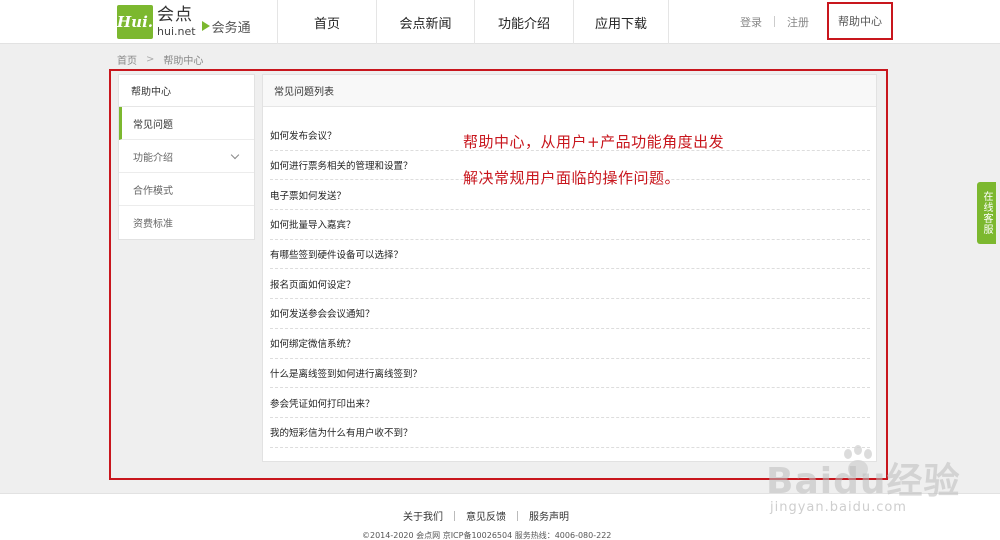  Describe the element at coordinates (186, 222) in the screenshot. I see `sidebar-item-pricing: 资费标准` at that location.